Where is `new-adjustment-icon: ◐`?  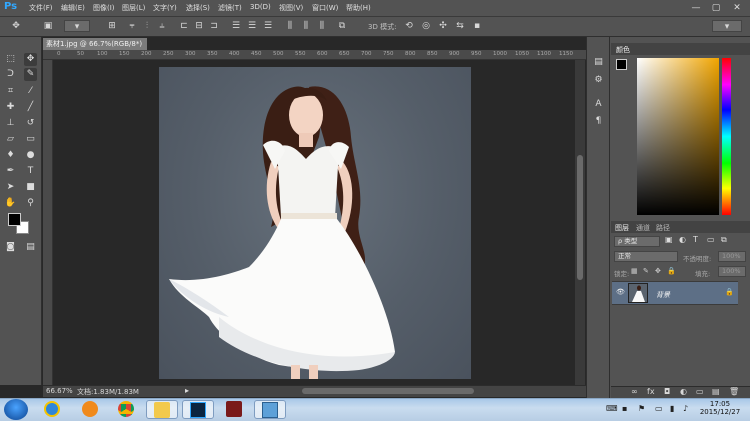
new-adjustment-icon: ◐ is located at coordinates (683, 391).